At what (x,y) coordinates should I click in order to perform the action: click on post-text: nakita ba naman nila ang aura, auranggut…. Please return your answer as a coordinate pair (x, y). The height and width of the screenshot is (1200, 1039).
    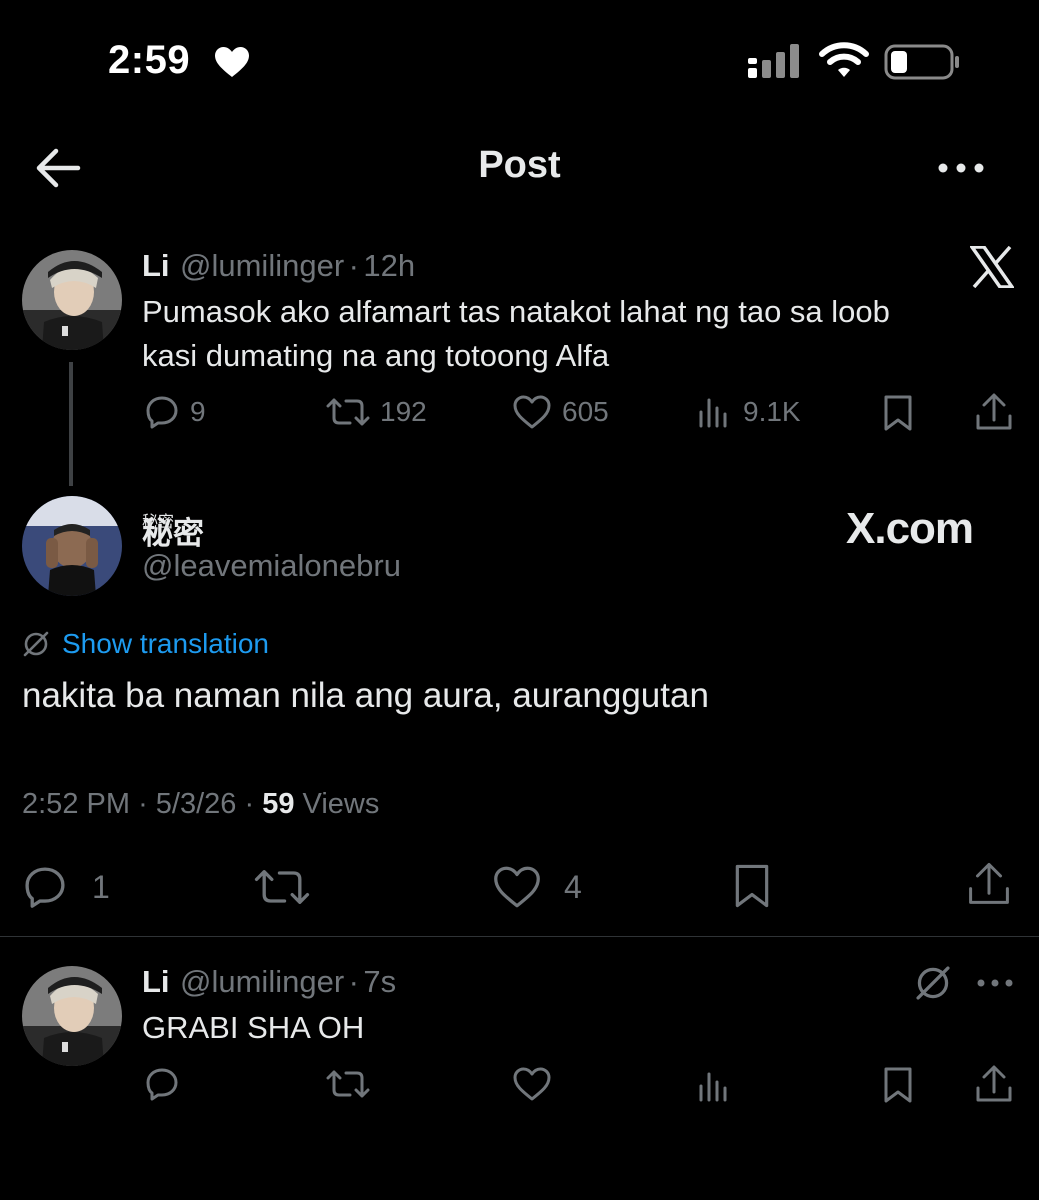
    Looking at the image, I should click on (365, 695).